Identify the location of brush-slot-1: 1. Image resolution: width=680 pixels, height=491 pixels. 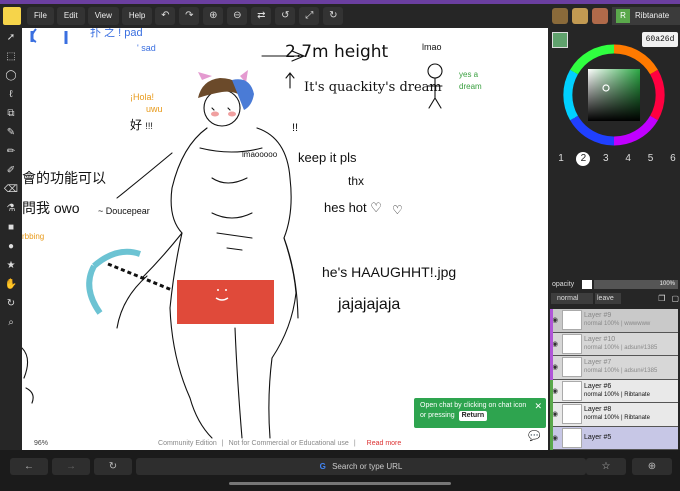
(561, 159).